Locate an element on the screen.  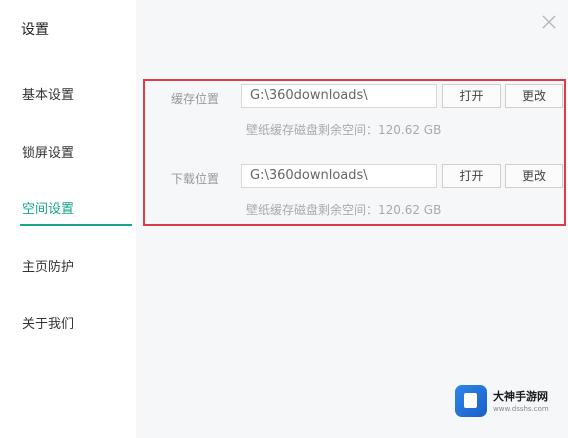
watermark: 大神手游网 www.dsshs.com is located at coordinates (510, 403).